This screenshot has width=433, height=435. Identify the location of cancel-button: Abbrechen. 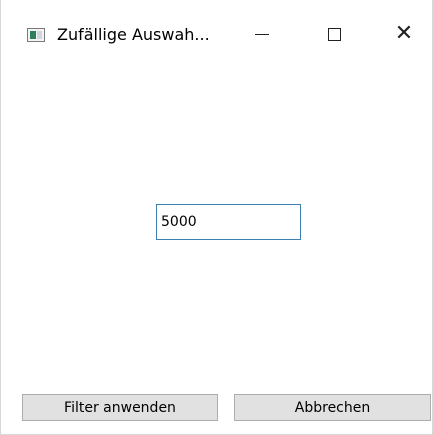
(332, 407).